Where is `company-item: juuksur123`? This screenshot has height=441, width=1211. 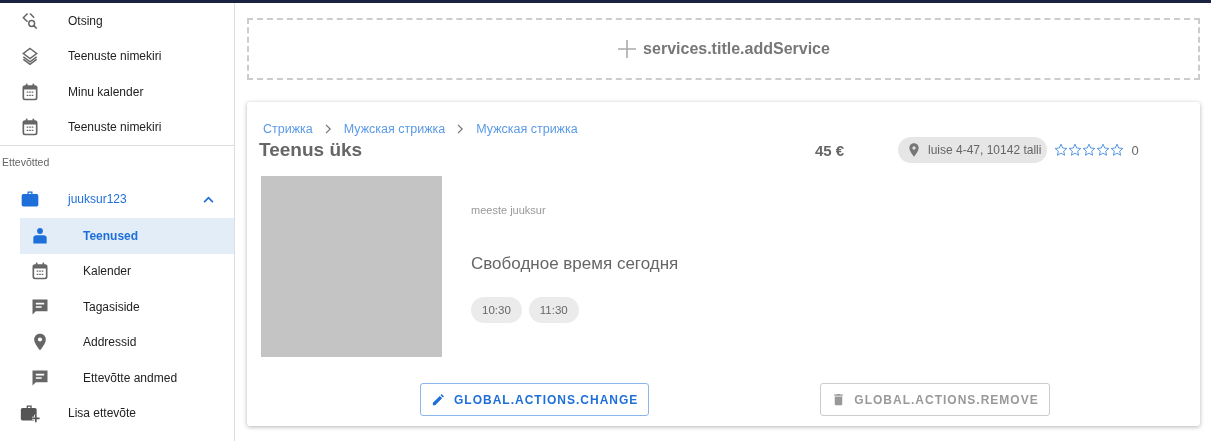
company-item: juuksur123 is located at coordinates (117, 199).